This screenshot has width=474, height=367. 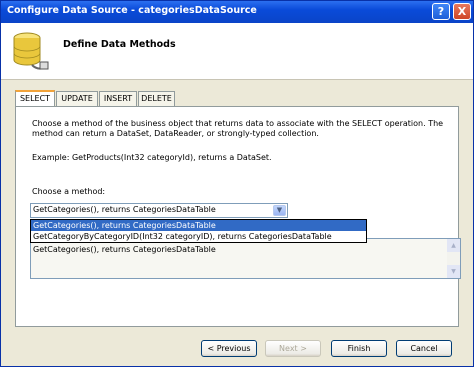 What do you see at coordinates (119, 44) in the screenshot?
I see `page-title: Define Data Methods` at bounding box center [119, 44].